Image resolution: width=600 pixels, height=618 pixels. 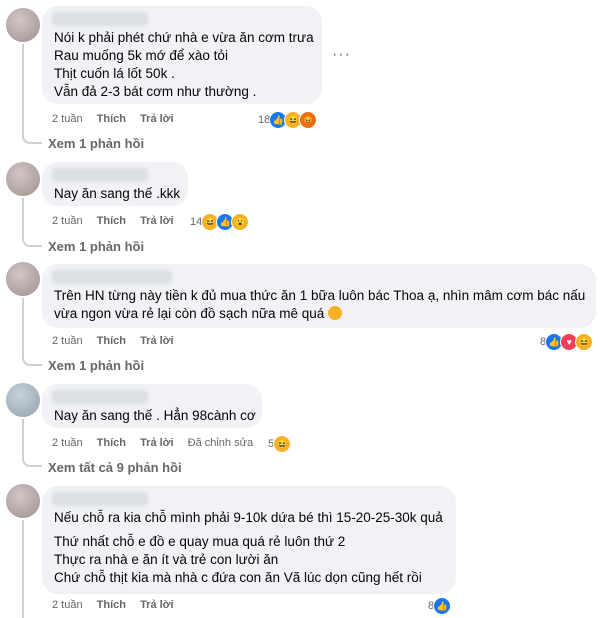 I want to click on comment-line: Nay ăn sang thế .kkk, so click(x=117, y=193).